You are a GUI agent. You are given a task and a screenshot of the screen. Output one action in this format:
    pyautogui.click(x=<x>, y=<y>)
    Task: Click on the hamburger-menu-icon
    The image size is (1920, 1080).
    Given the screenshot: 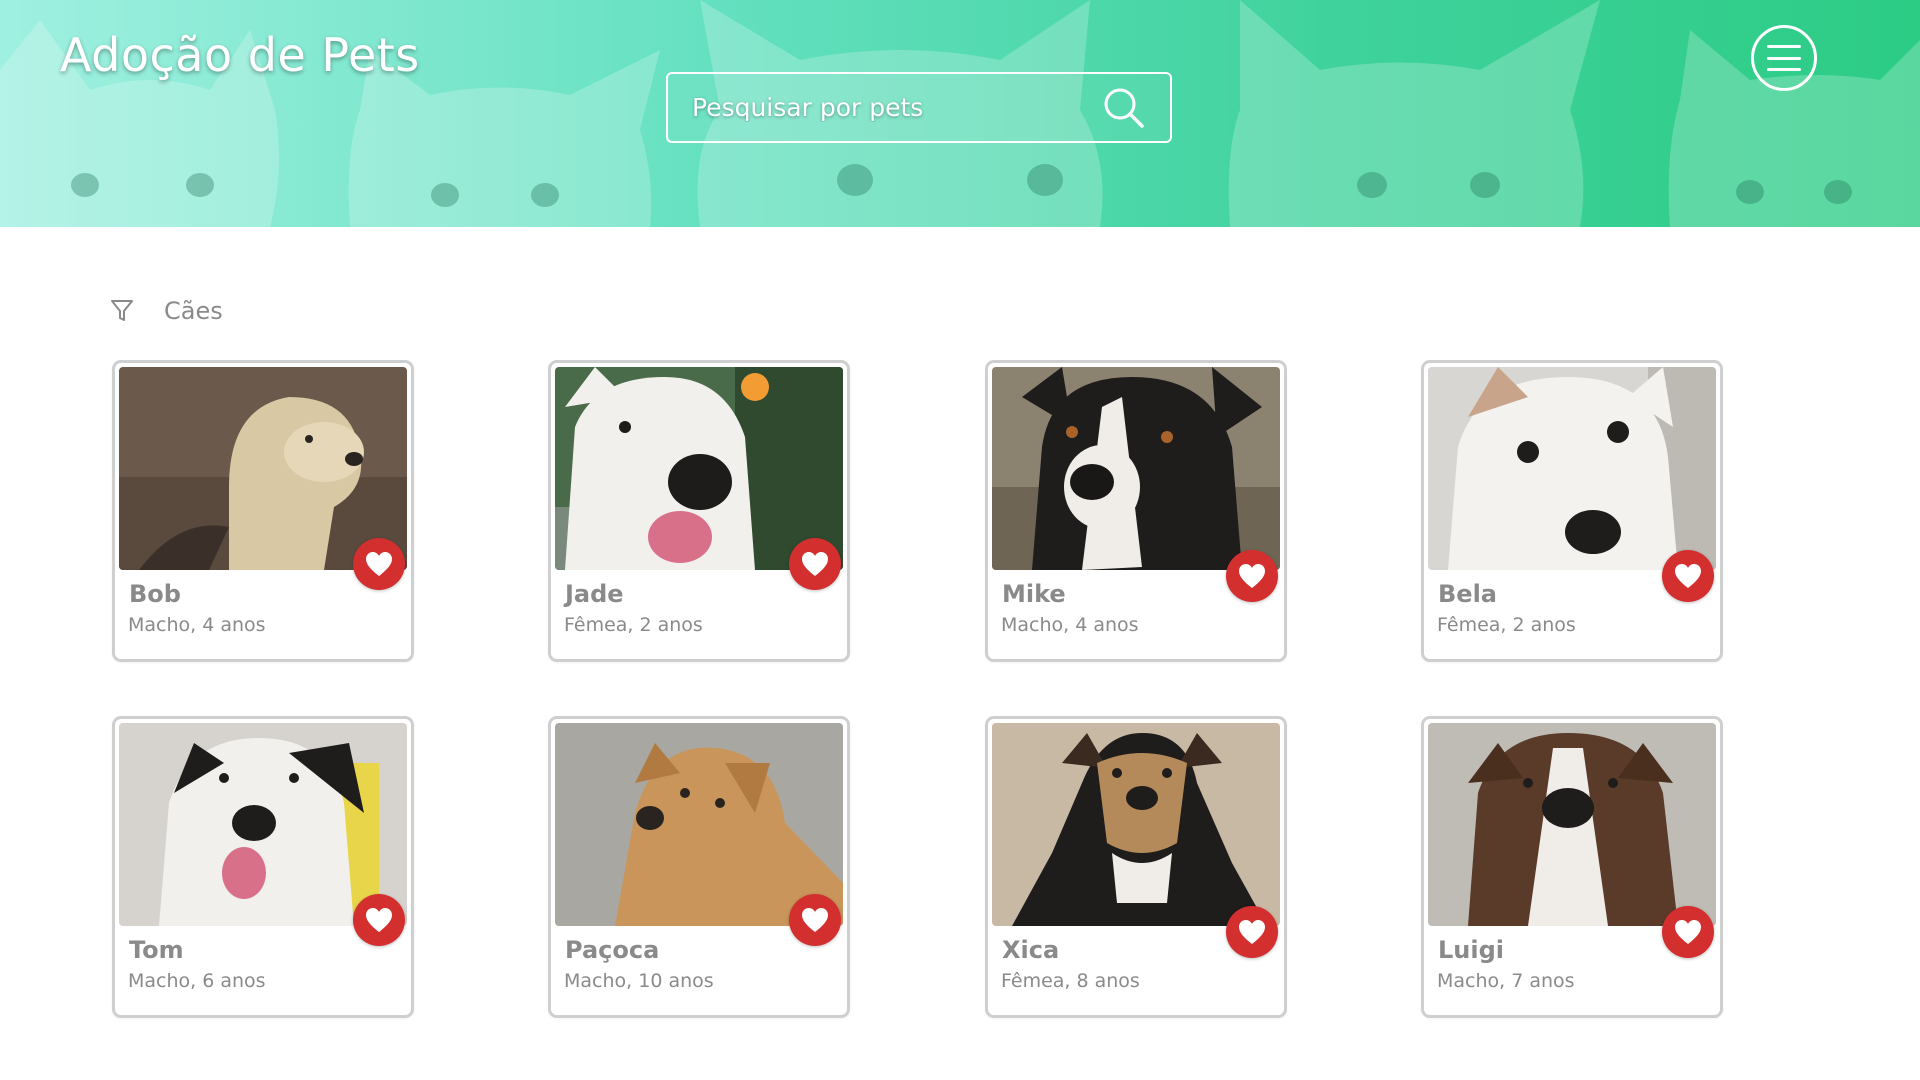 What is the action you would take?
    pyautogui.click(x=1784, y=58)
    